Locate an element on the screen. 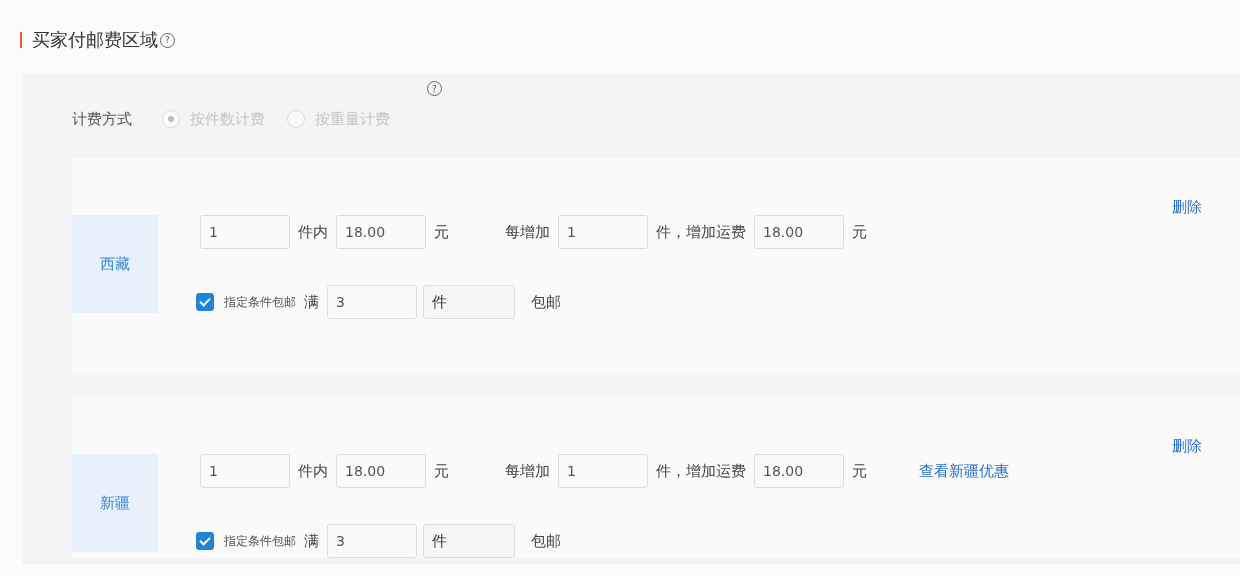  region-label: 新疆 is located at coordinates (115, 503).